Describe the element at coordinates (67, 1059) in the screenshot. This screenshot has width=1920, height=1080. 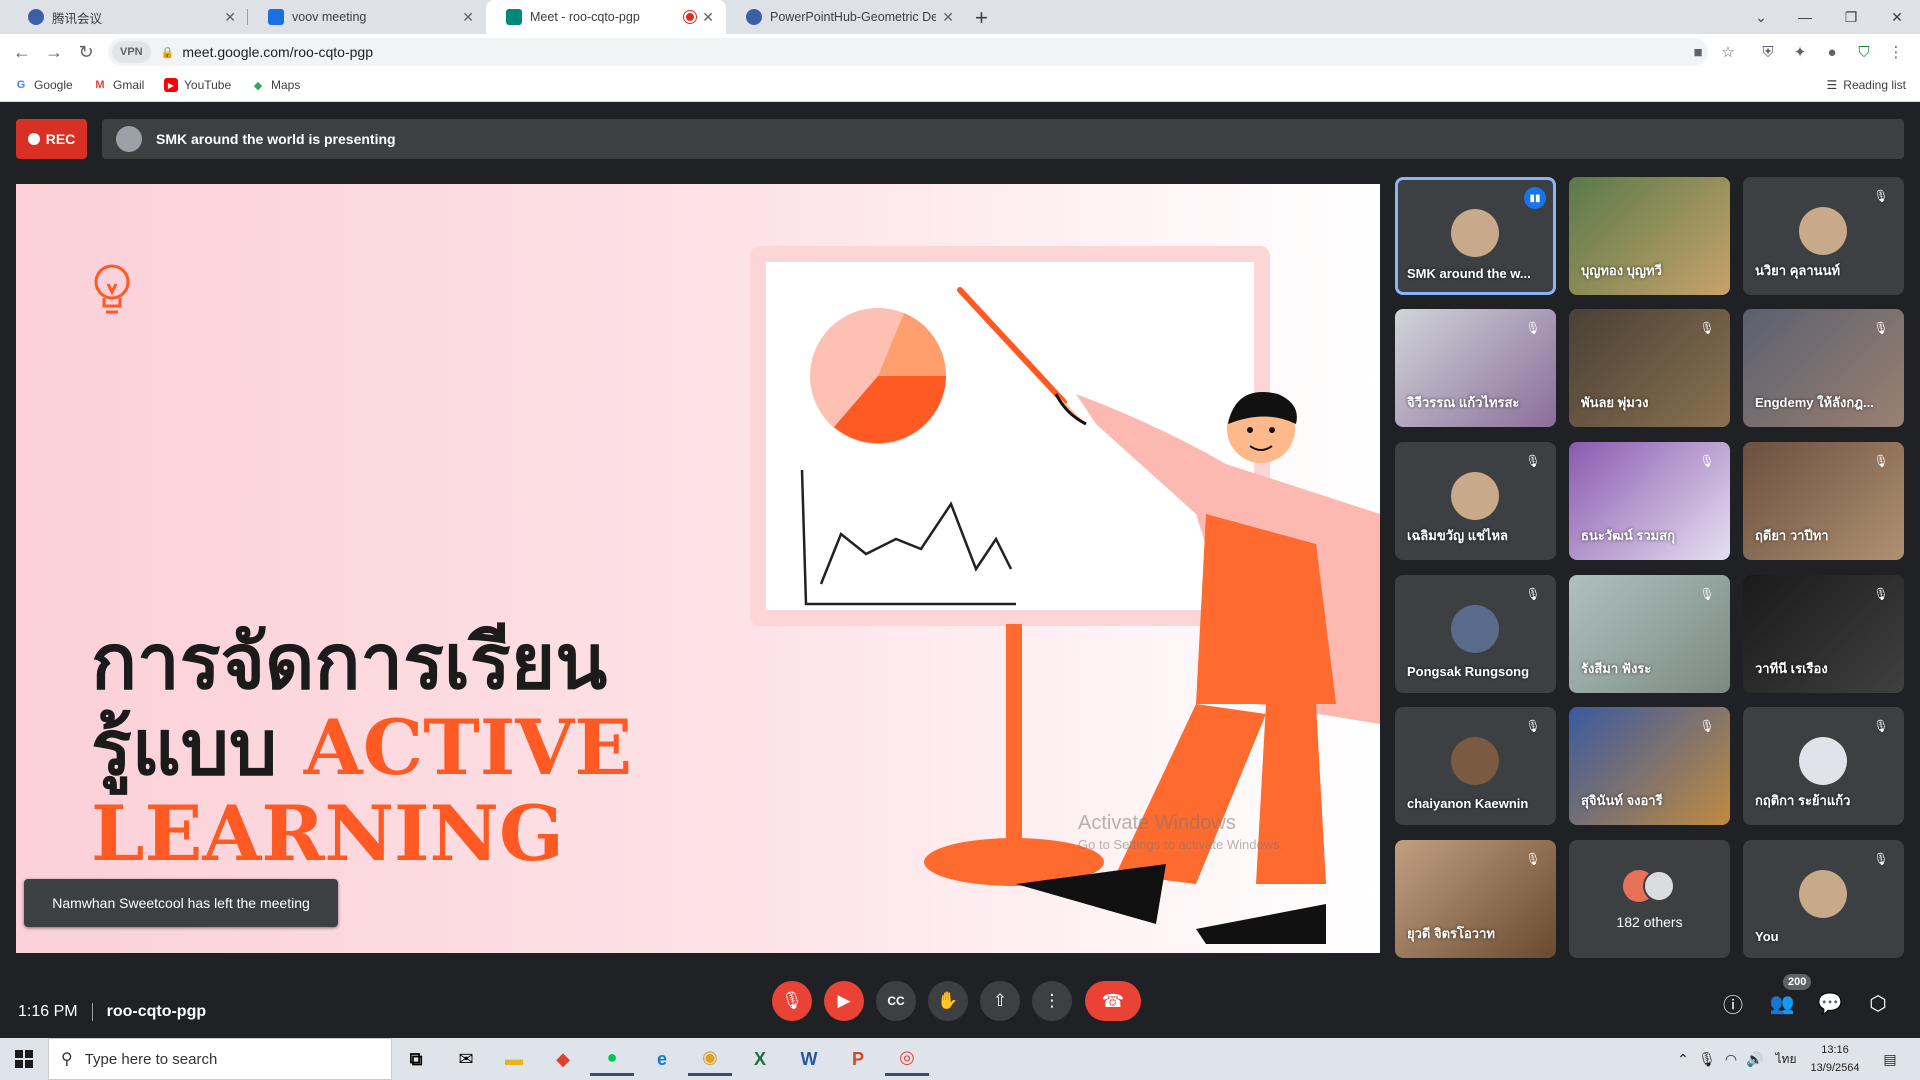
I see `search-icon: ⚲` at that location.